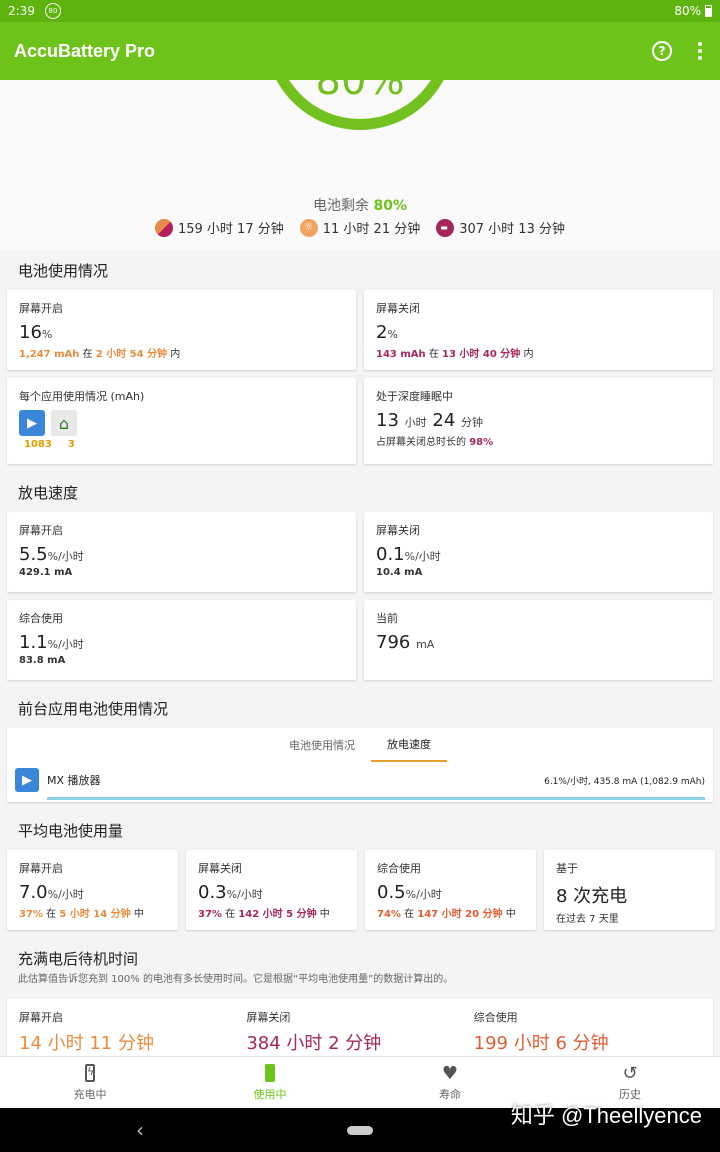  What do you see at coordinates (181, 444) in the screenshot?
I see `app-value-row: 1083 3` at bounding box center [181, 444].